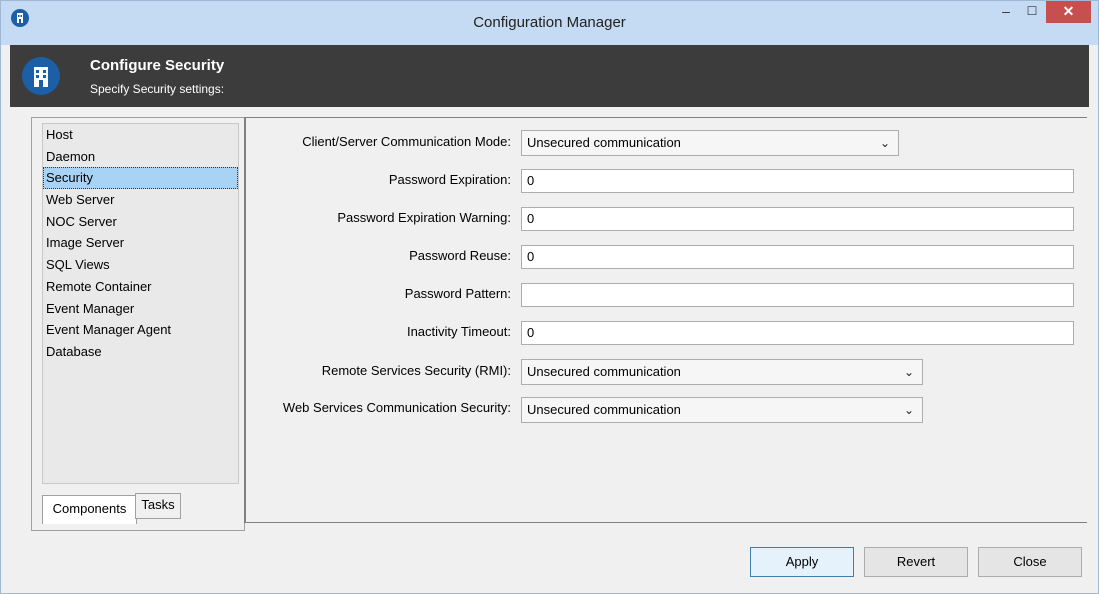 Image resolution: width=1099 pixels, height=594 pixels. What do you see at coordinates (140, 222) in the screenshot?
I see `sidebar-item-noc-server: NOC Server` at bounding box center [140, 222].